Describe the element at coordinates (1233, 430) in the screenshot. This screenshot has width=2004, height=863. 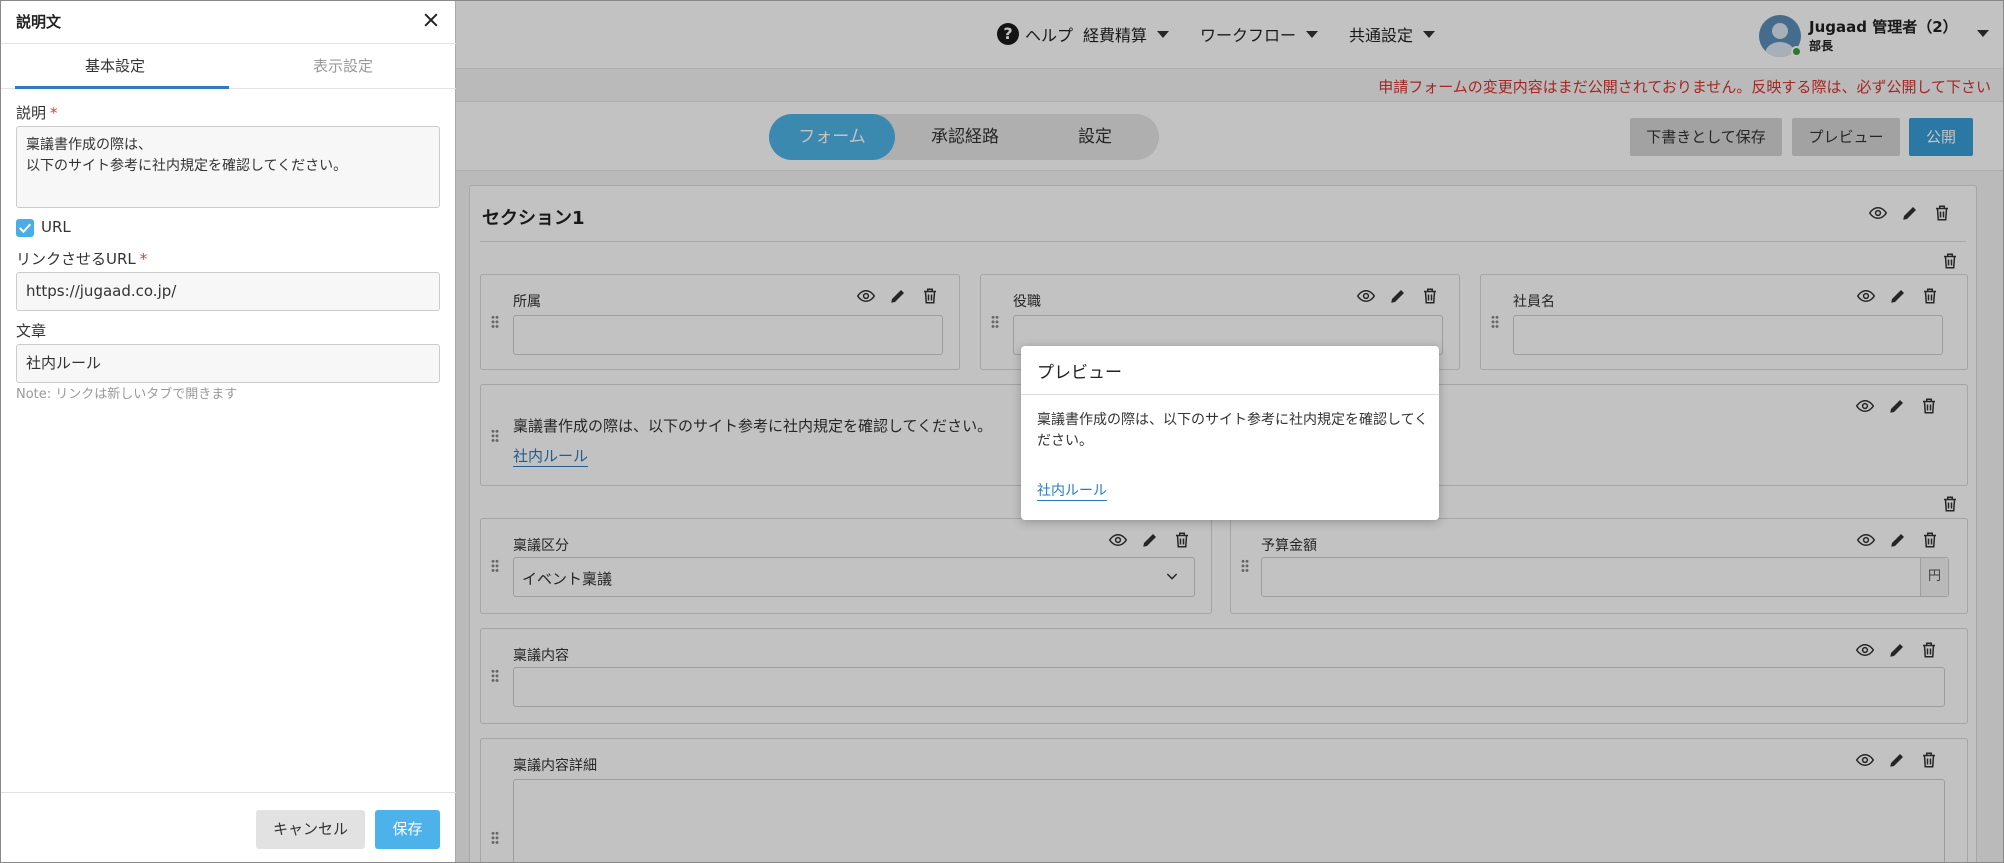
I see `popup-description: 稟議書作成の際は、以下のサイト参考に社内規定を確認してください。` at that location.